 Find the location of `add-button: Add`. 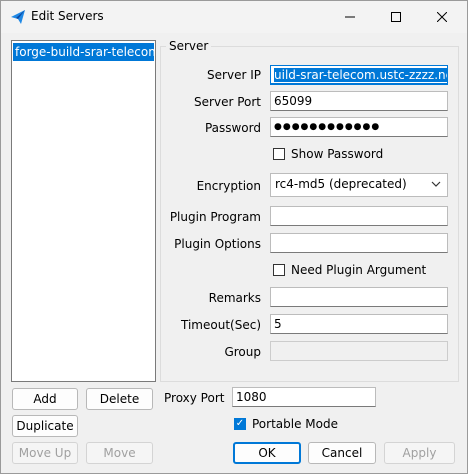

add-button: Add is located at coordinates (45, 399).